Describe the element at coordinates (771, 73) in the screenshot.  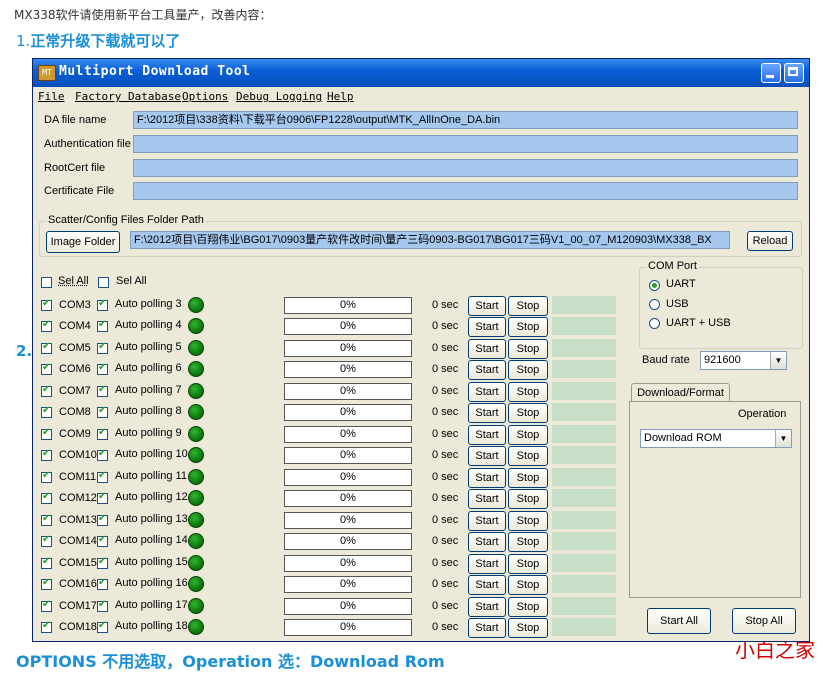
I see `minimize-button` at that location.